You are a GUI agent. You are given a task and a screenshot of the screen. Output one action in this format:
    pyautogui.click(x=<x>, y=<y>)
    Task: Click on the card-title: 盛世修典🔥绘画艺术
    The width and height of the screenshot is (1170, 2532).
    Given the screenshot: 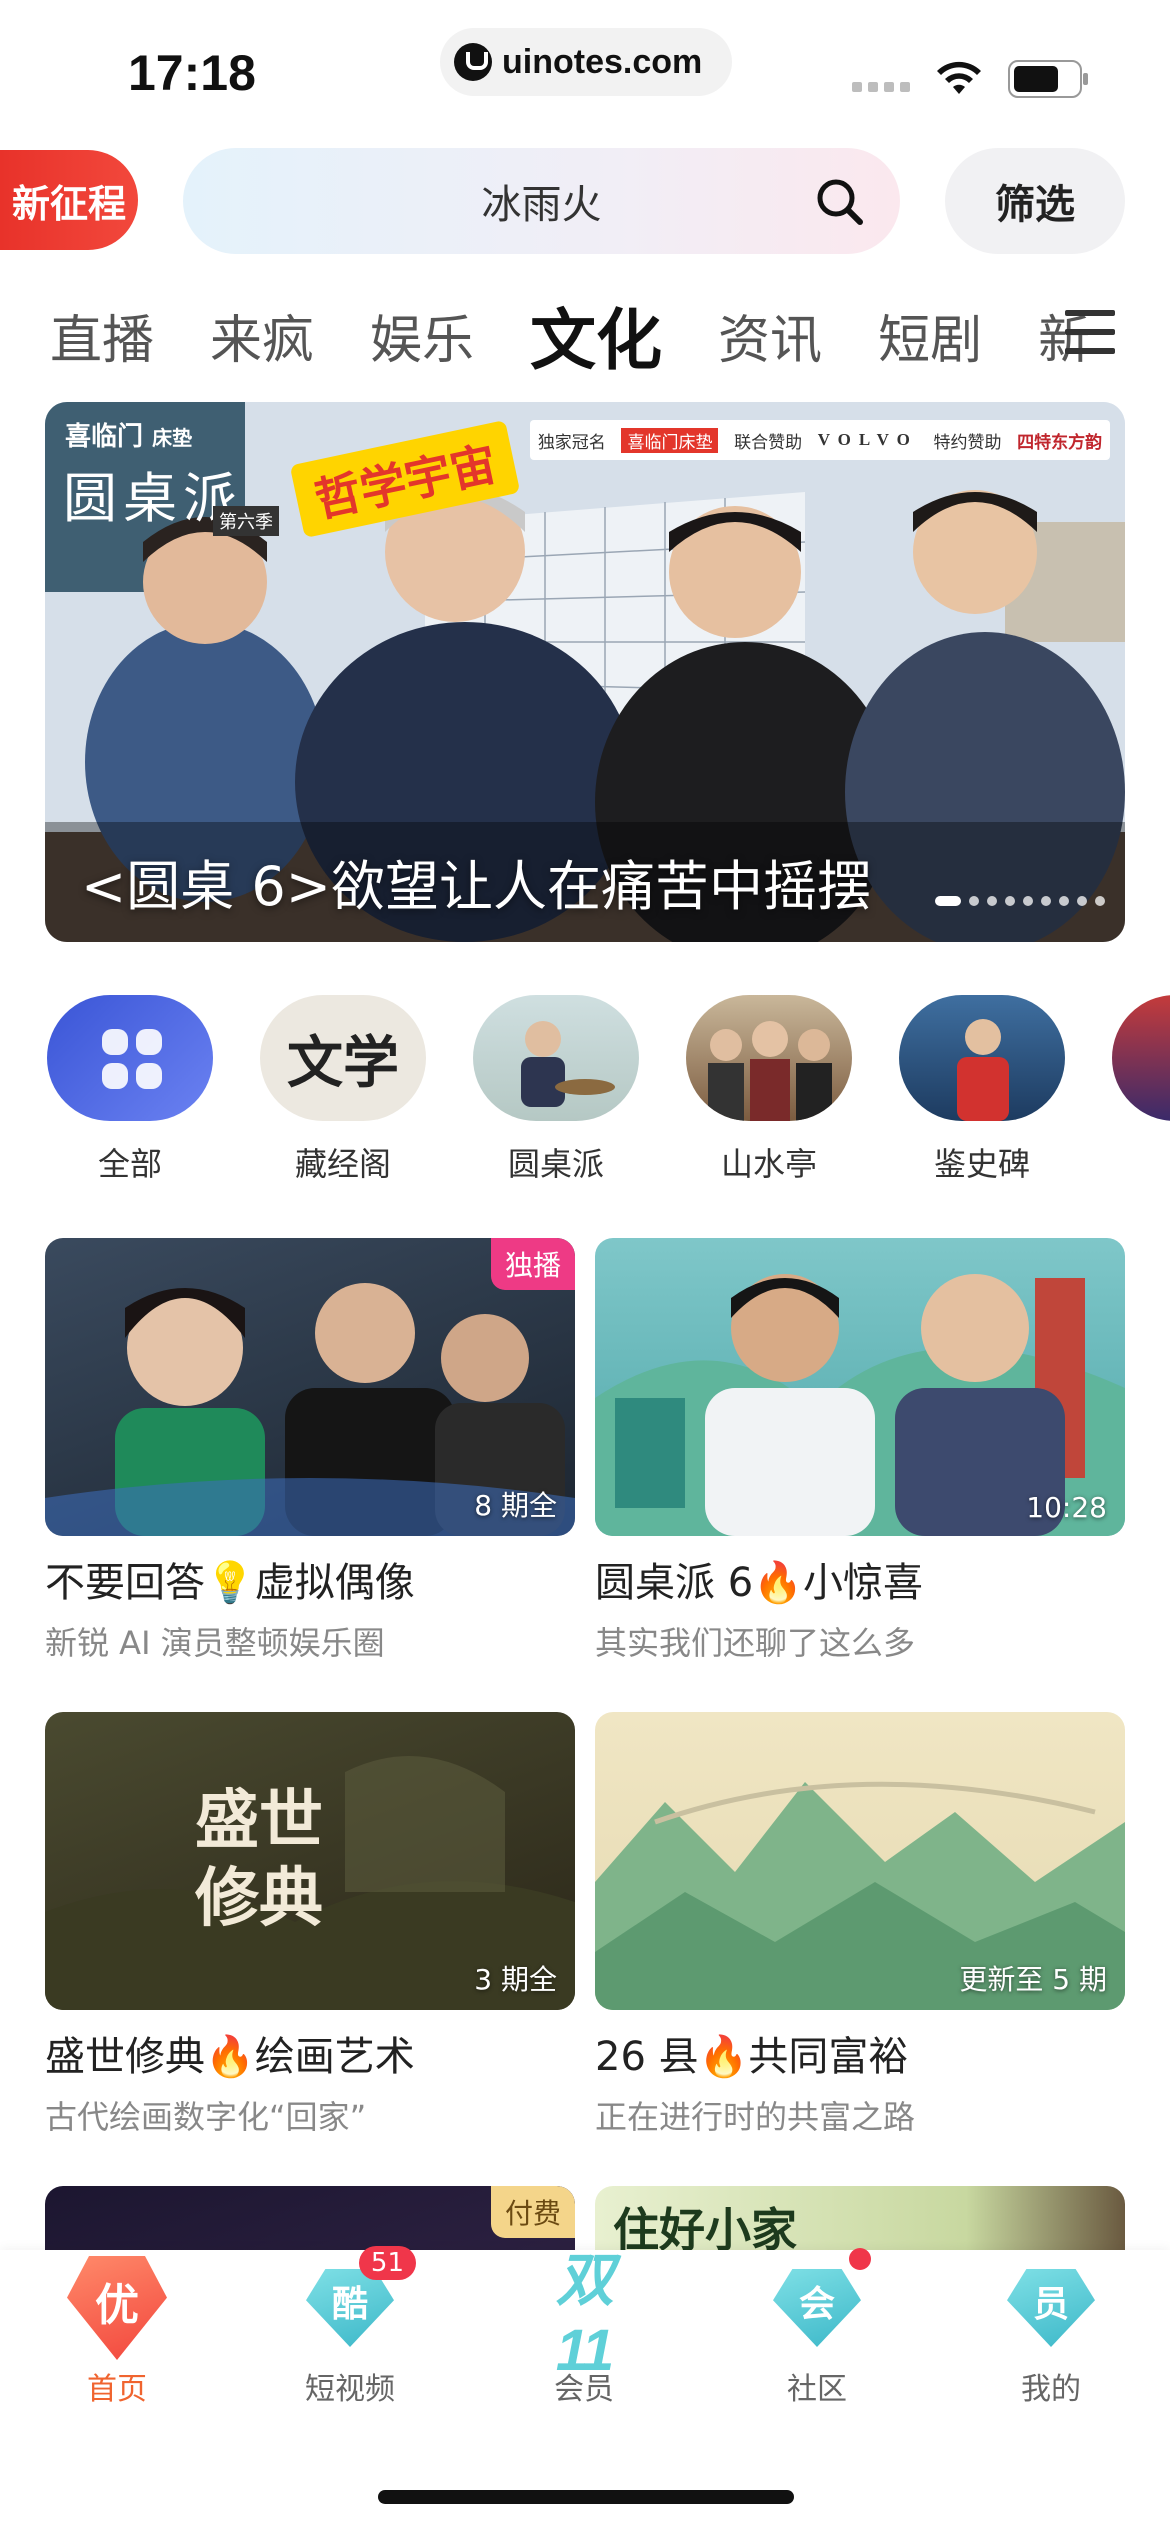 What is the action you would take?
    pyautogui.click(x=230, y=2057)
    